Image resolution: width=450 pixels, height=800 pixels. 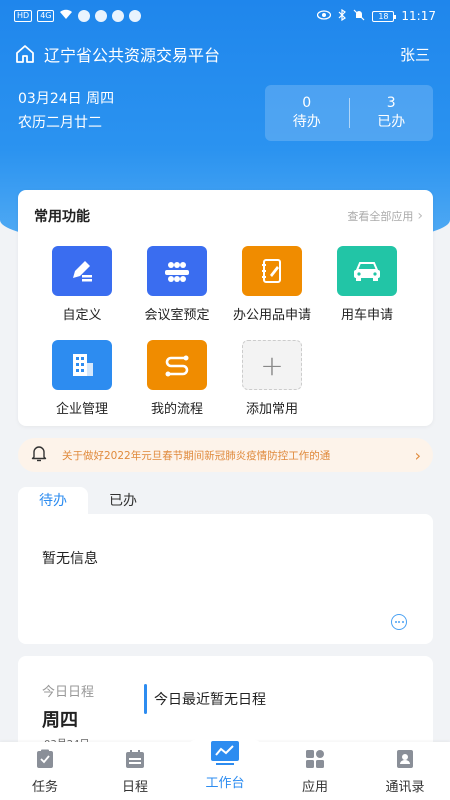 What do you see at coordinates (177, 315) in the screenshot?
I see `app-label: 会议室预定` at bounding box center [177, 315].